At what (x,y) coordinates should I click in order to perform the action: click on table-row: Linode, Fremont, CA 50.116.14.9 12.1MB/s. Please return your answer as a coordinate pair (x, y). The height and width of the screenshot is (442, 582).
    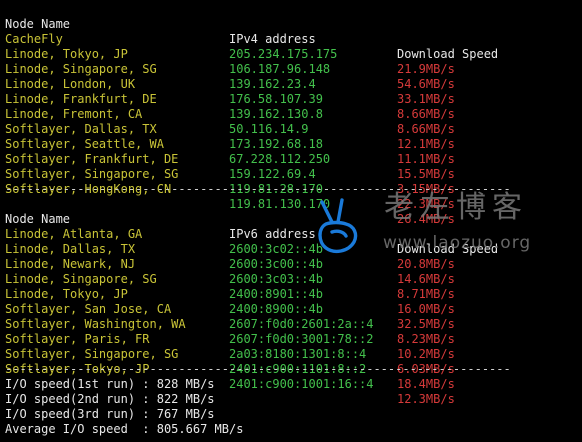
    Looking at the image, I should click on (293, 121).